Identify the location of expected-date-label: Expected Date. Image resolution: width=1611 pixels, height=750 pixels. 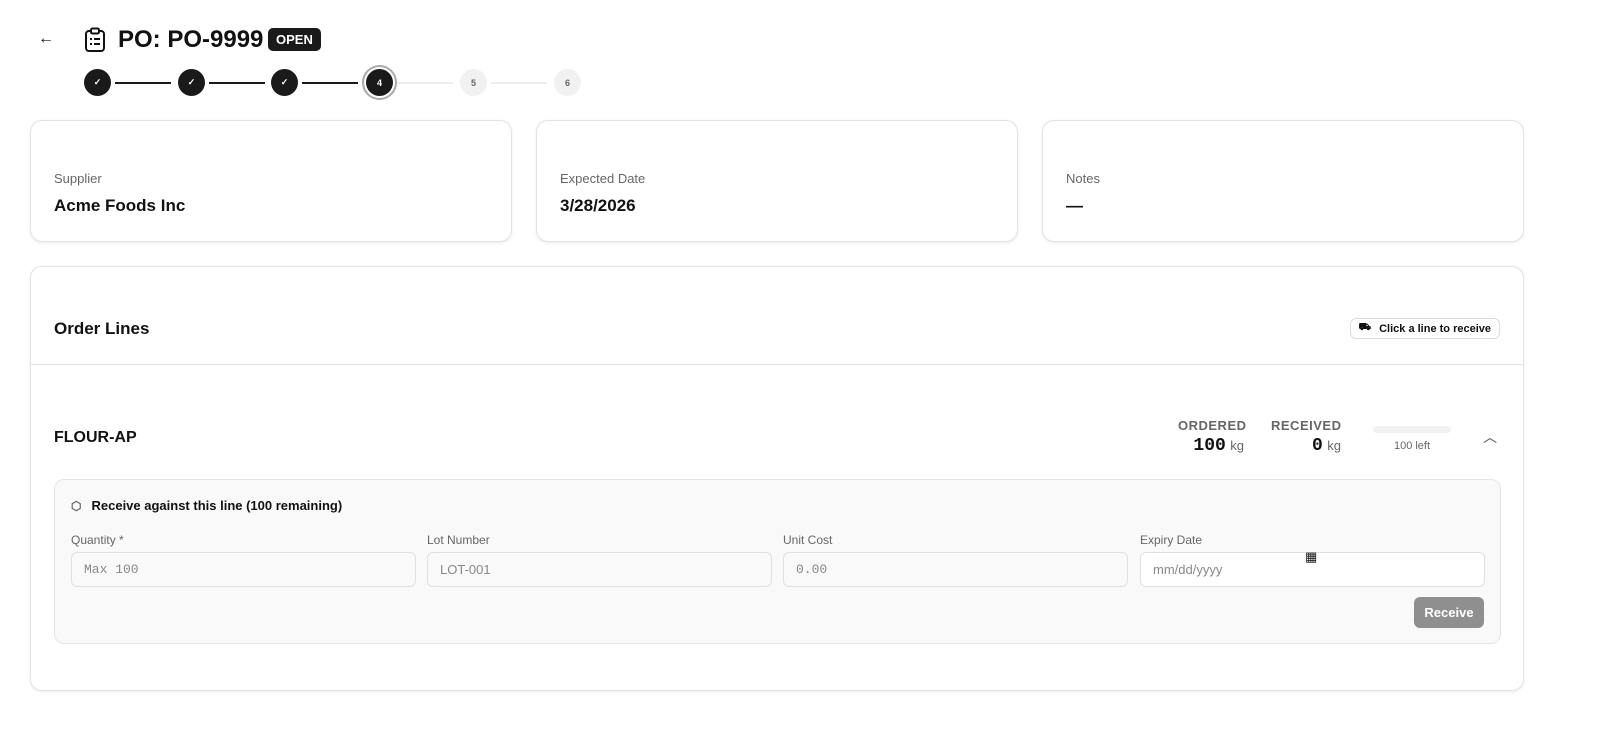
(603, 178).